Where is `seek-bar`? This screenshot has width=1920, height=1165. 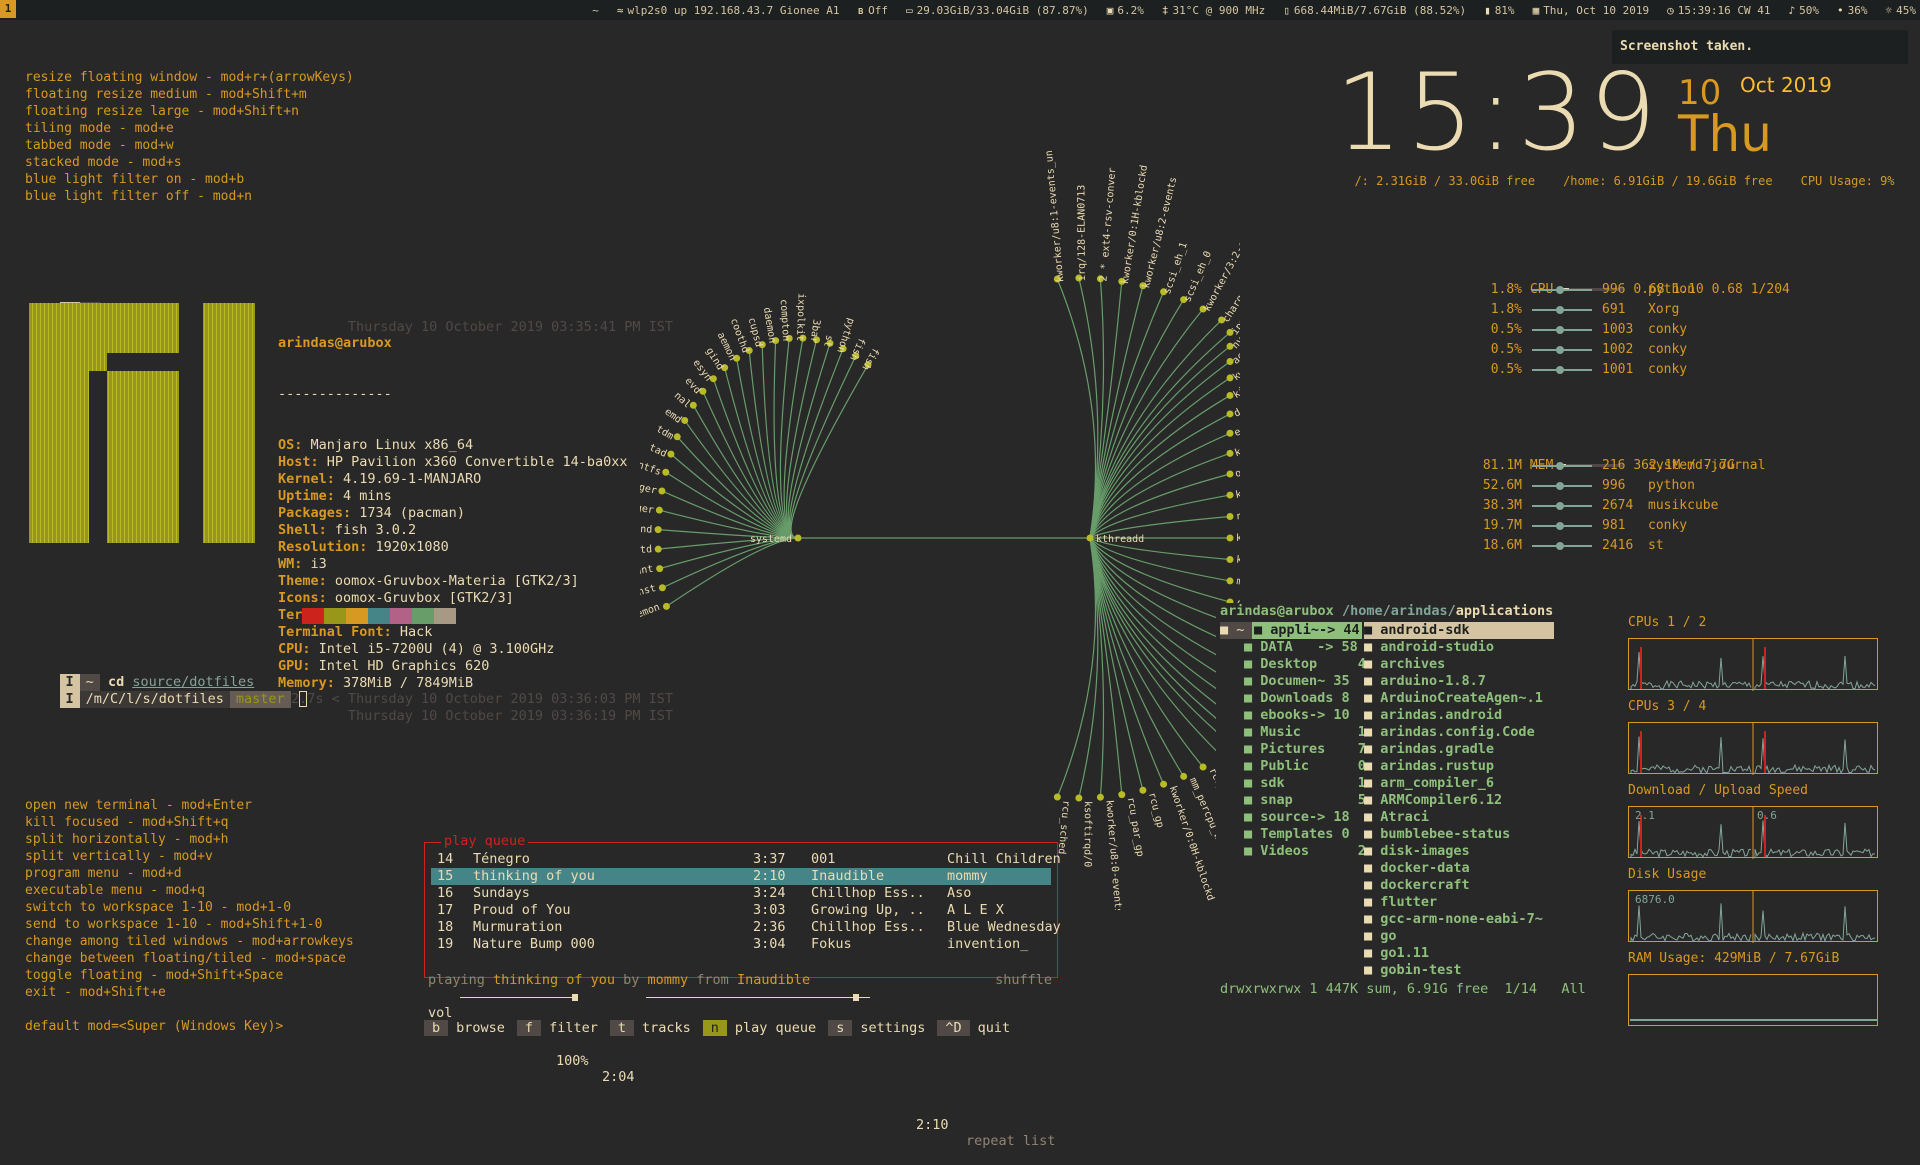
seek-bar is located at coordinates (758, 997).